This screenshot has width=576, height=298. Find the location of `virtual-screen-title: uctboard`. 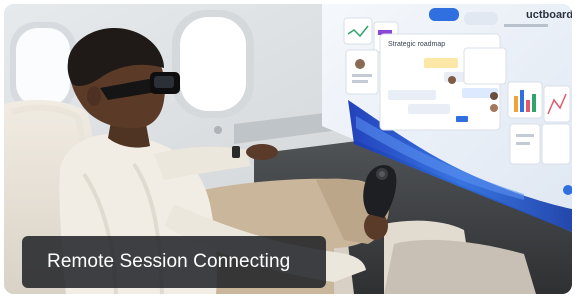

virtual-screen-title: uctboard is located at coordinates (549, 15).